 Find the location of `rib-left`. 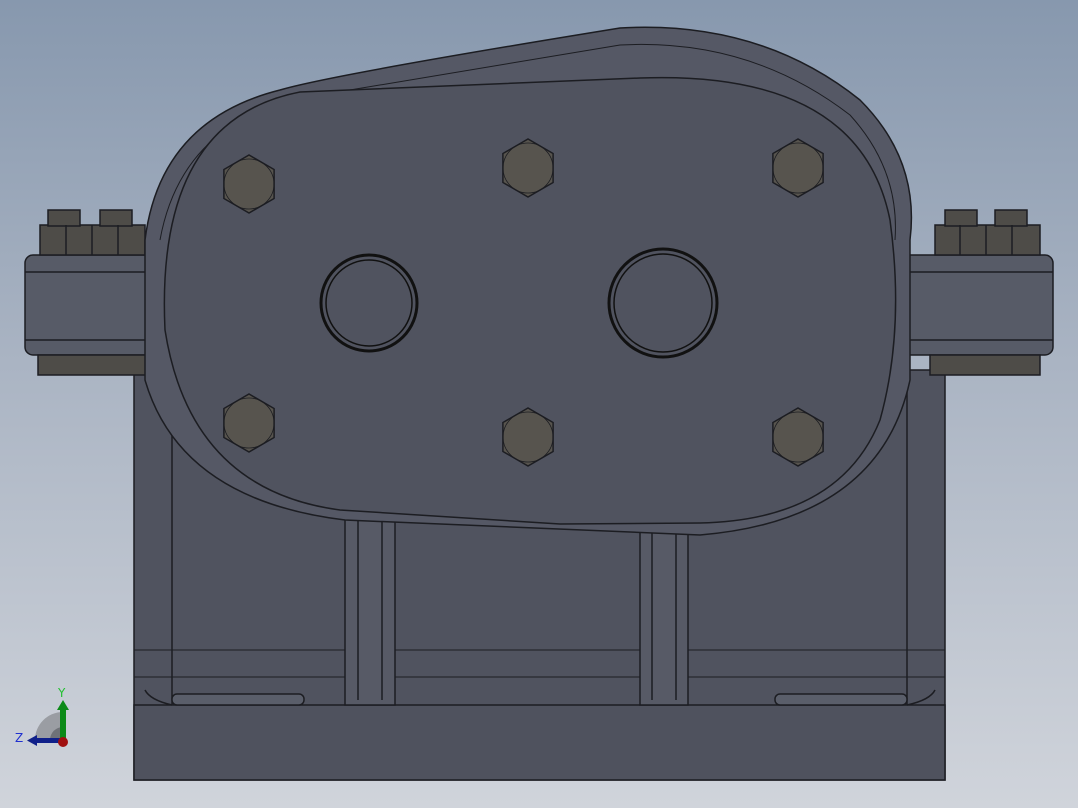

rib-left is located at coordinates (370, 605).